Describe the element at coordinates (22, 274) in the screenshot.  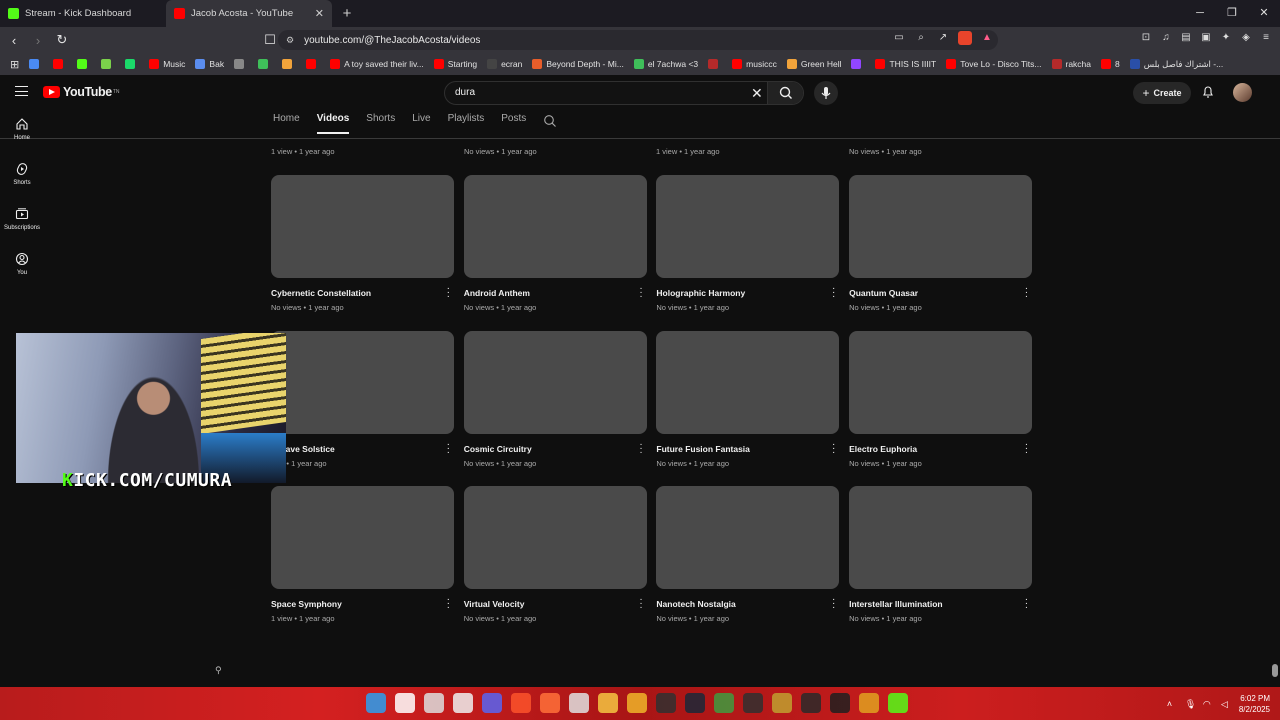
I see `guide-you: You` at that location.